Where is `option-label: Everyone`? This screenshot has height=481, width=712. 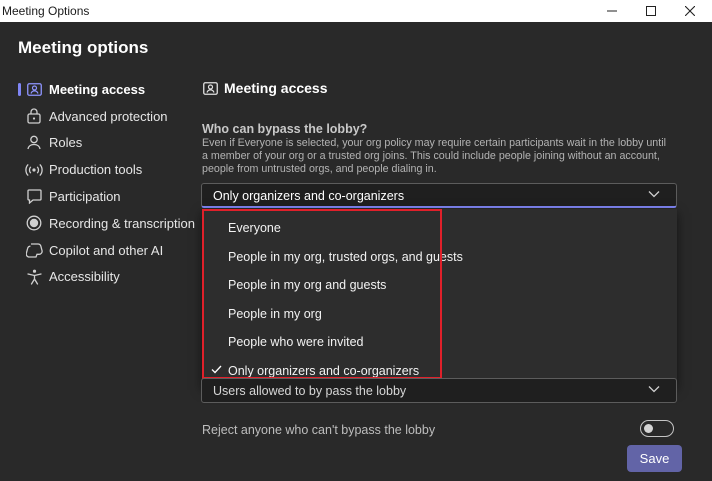 option-label: Everyone is located at coordinates (254, 228).